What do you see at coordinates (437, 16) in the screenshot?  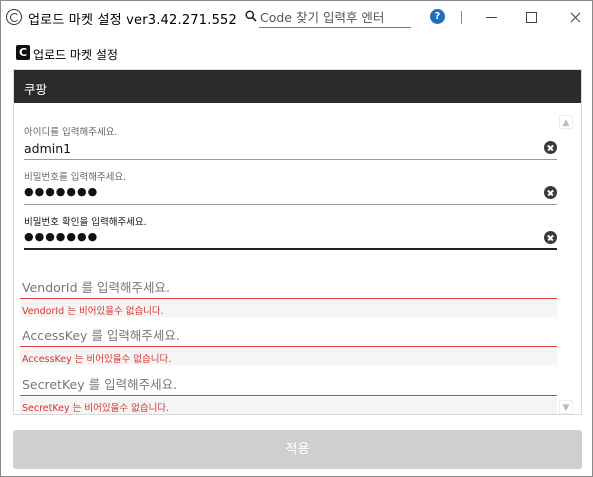 I see `help-icon: ?` at bounding box center [437, 16].